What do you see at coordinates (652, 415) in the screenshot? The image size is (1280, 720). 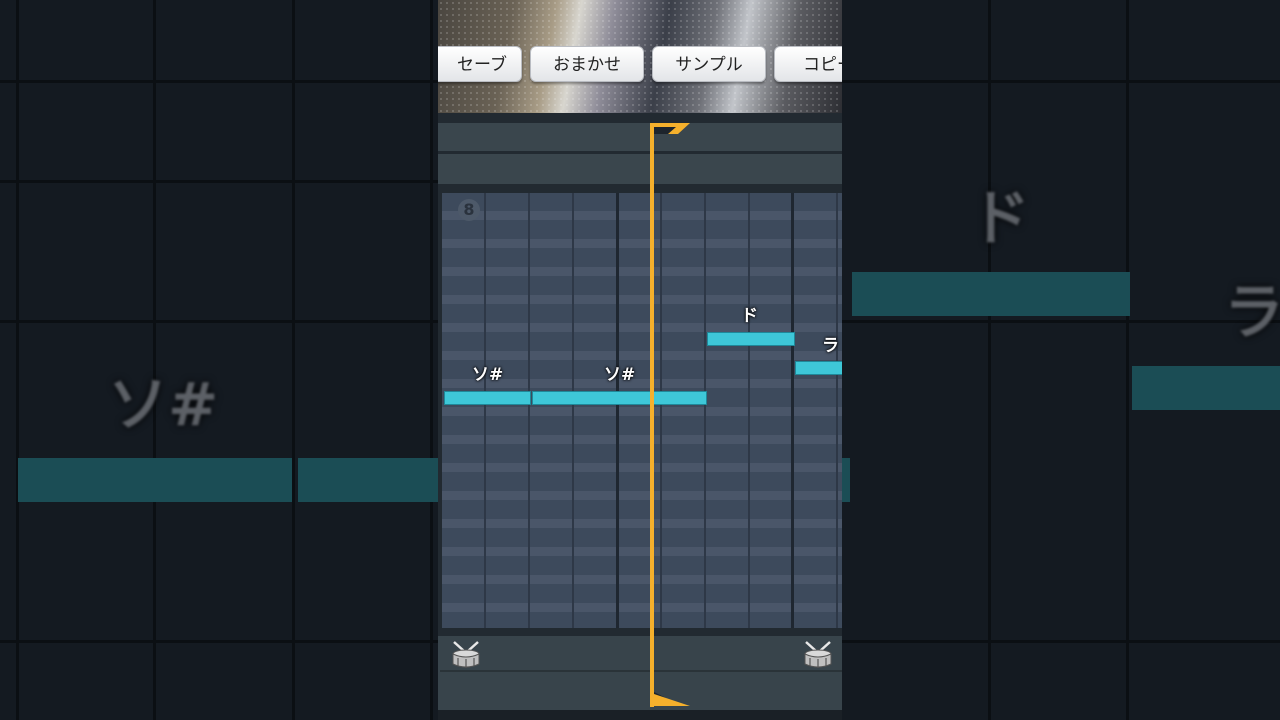 I see `playhead` at bounding box center [652, 415].